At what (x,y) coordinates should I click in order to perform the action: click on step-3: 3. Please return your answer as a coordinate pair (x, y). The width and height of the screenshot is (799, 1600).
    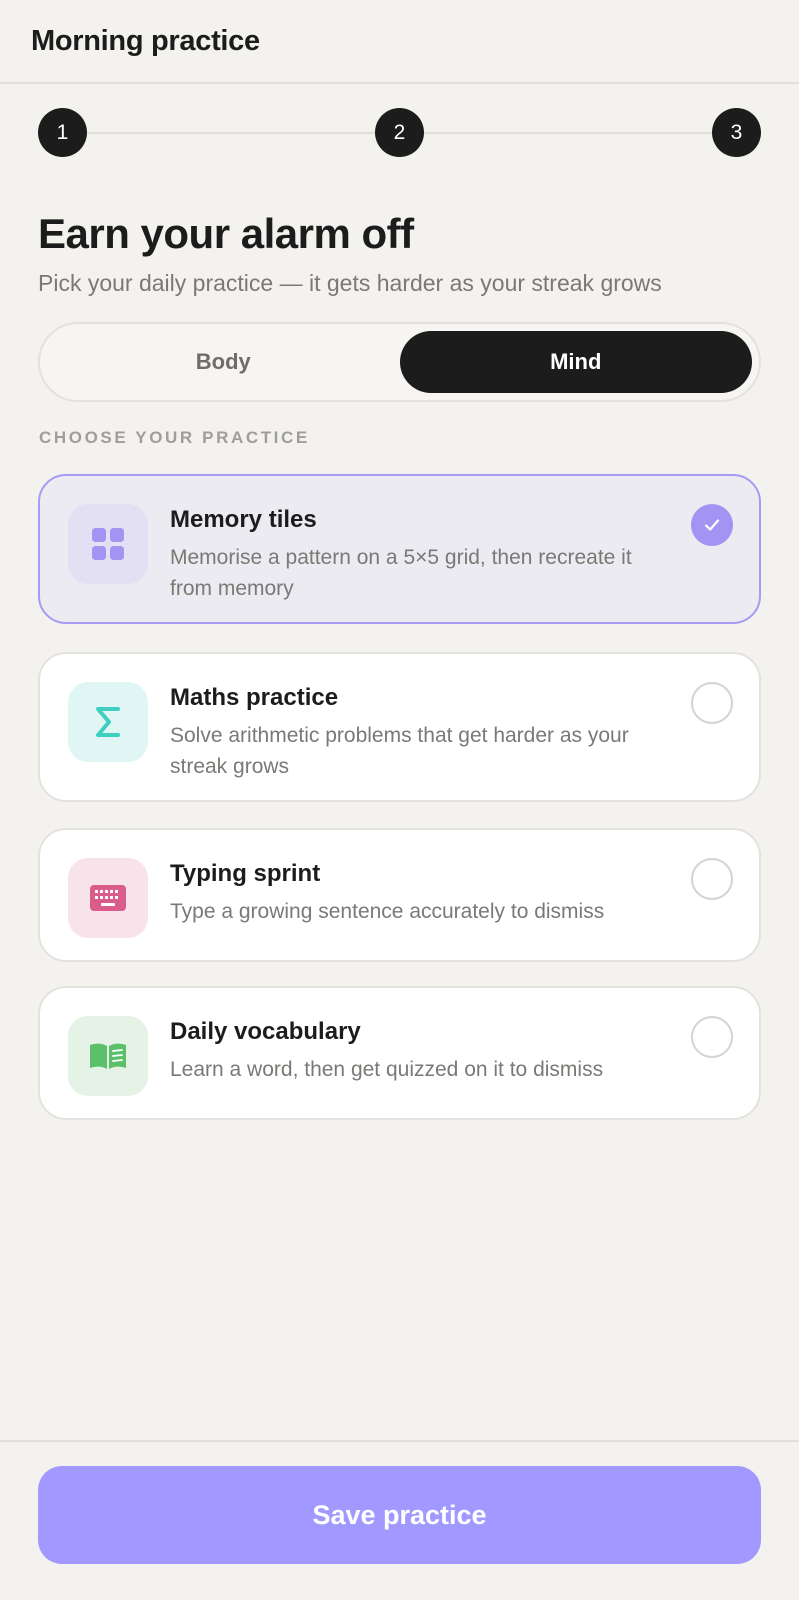
    Looking at the image, I should click on (736, 132).